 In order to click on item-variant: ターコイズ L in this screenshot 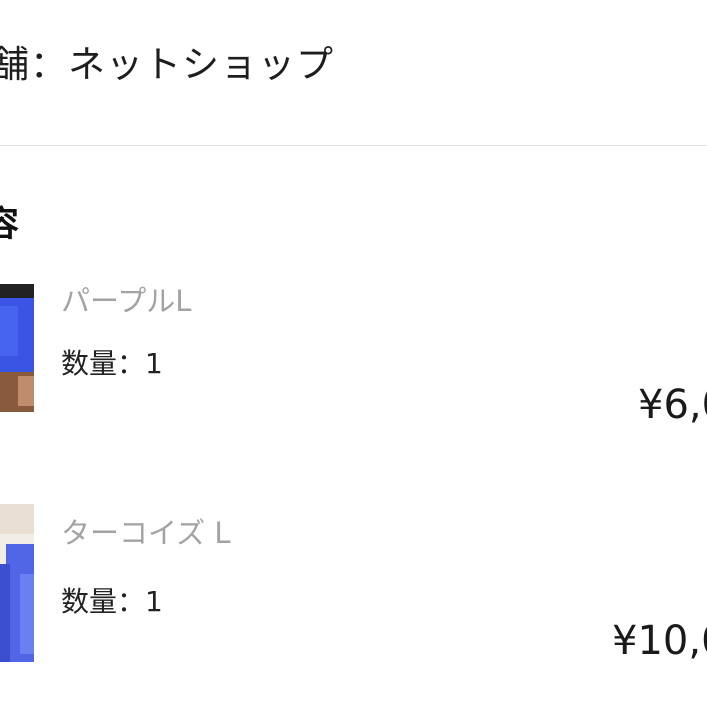, I will do `click(146, 533)`.